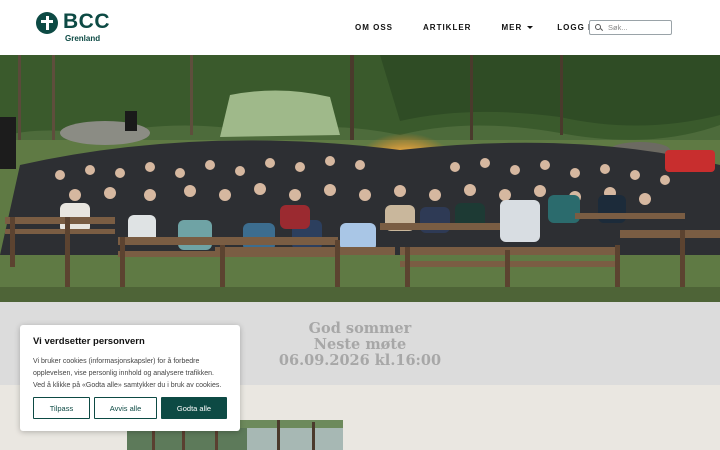 Image resolution: width=720 pixels, height=450 pixels. I want to click on brand-subtitle: Grenland, so click(83, 38).